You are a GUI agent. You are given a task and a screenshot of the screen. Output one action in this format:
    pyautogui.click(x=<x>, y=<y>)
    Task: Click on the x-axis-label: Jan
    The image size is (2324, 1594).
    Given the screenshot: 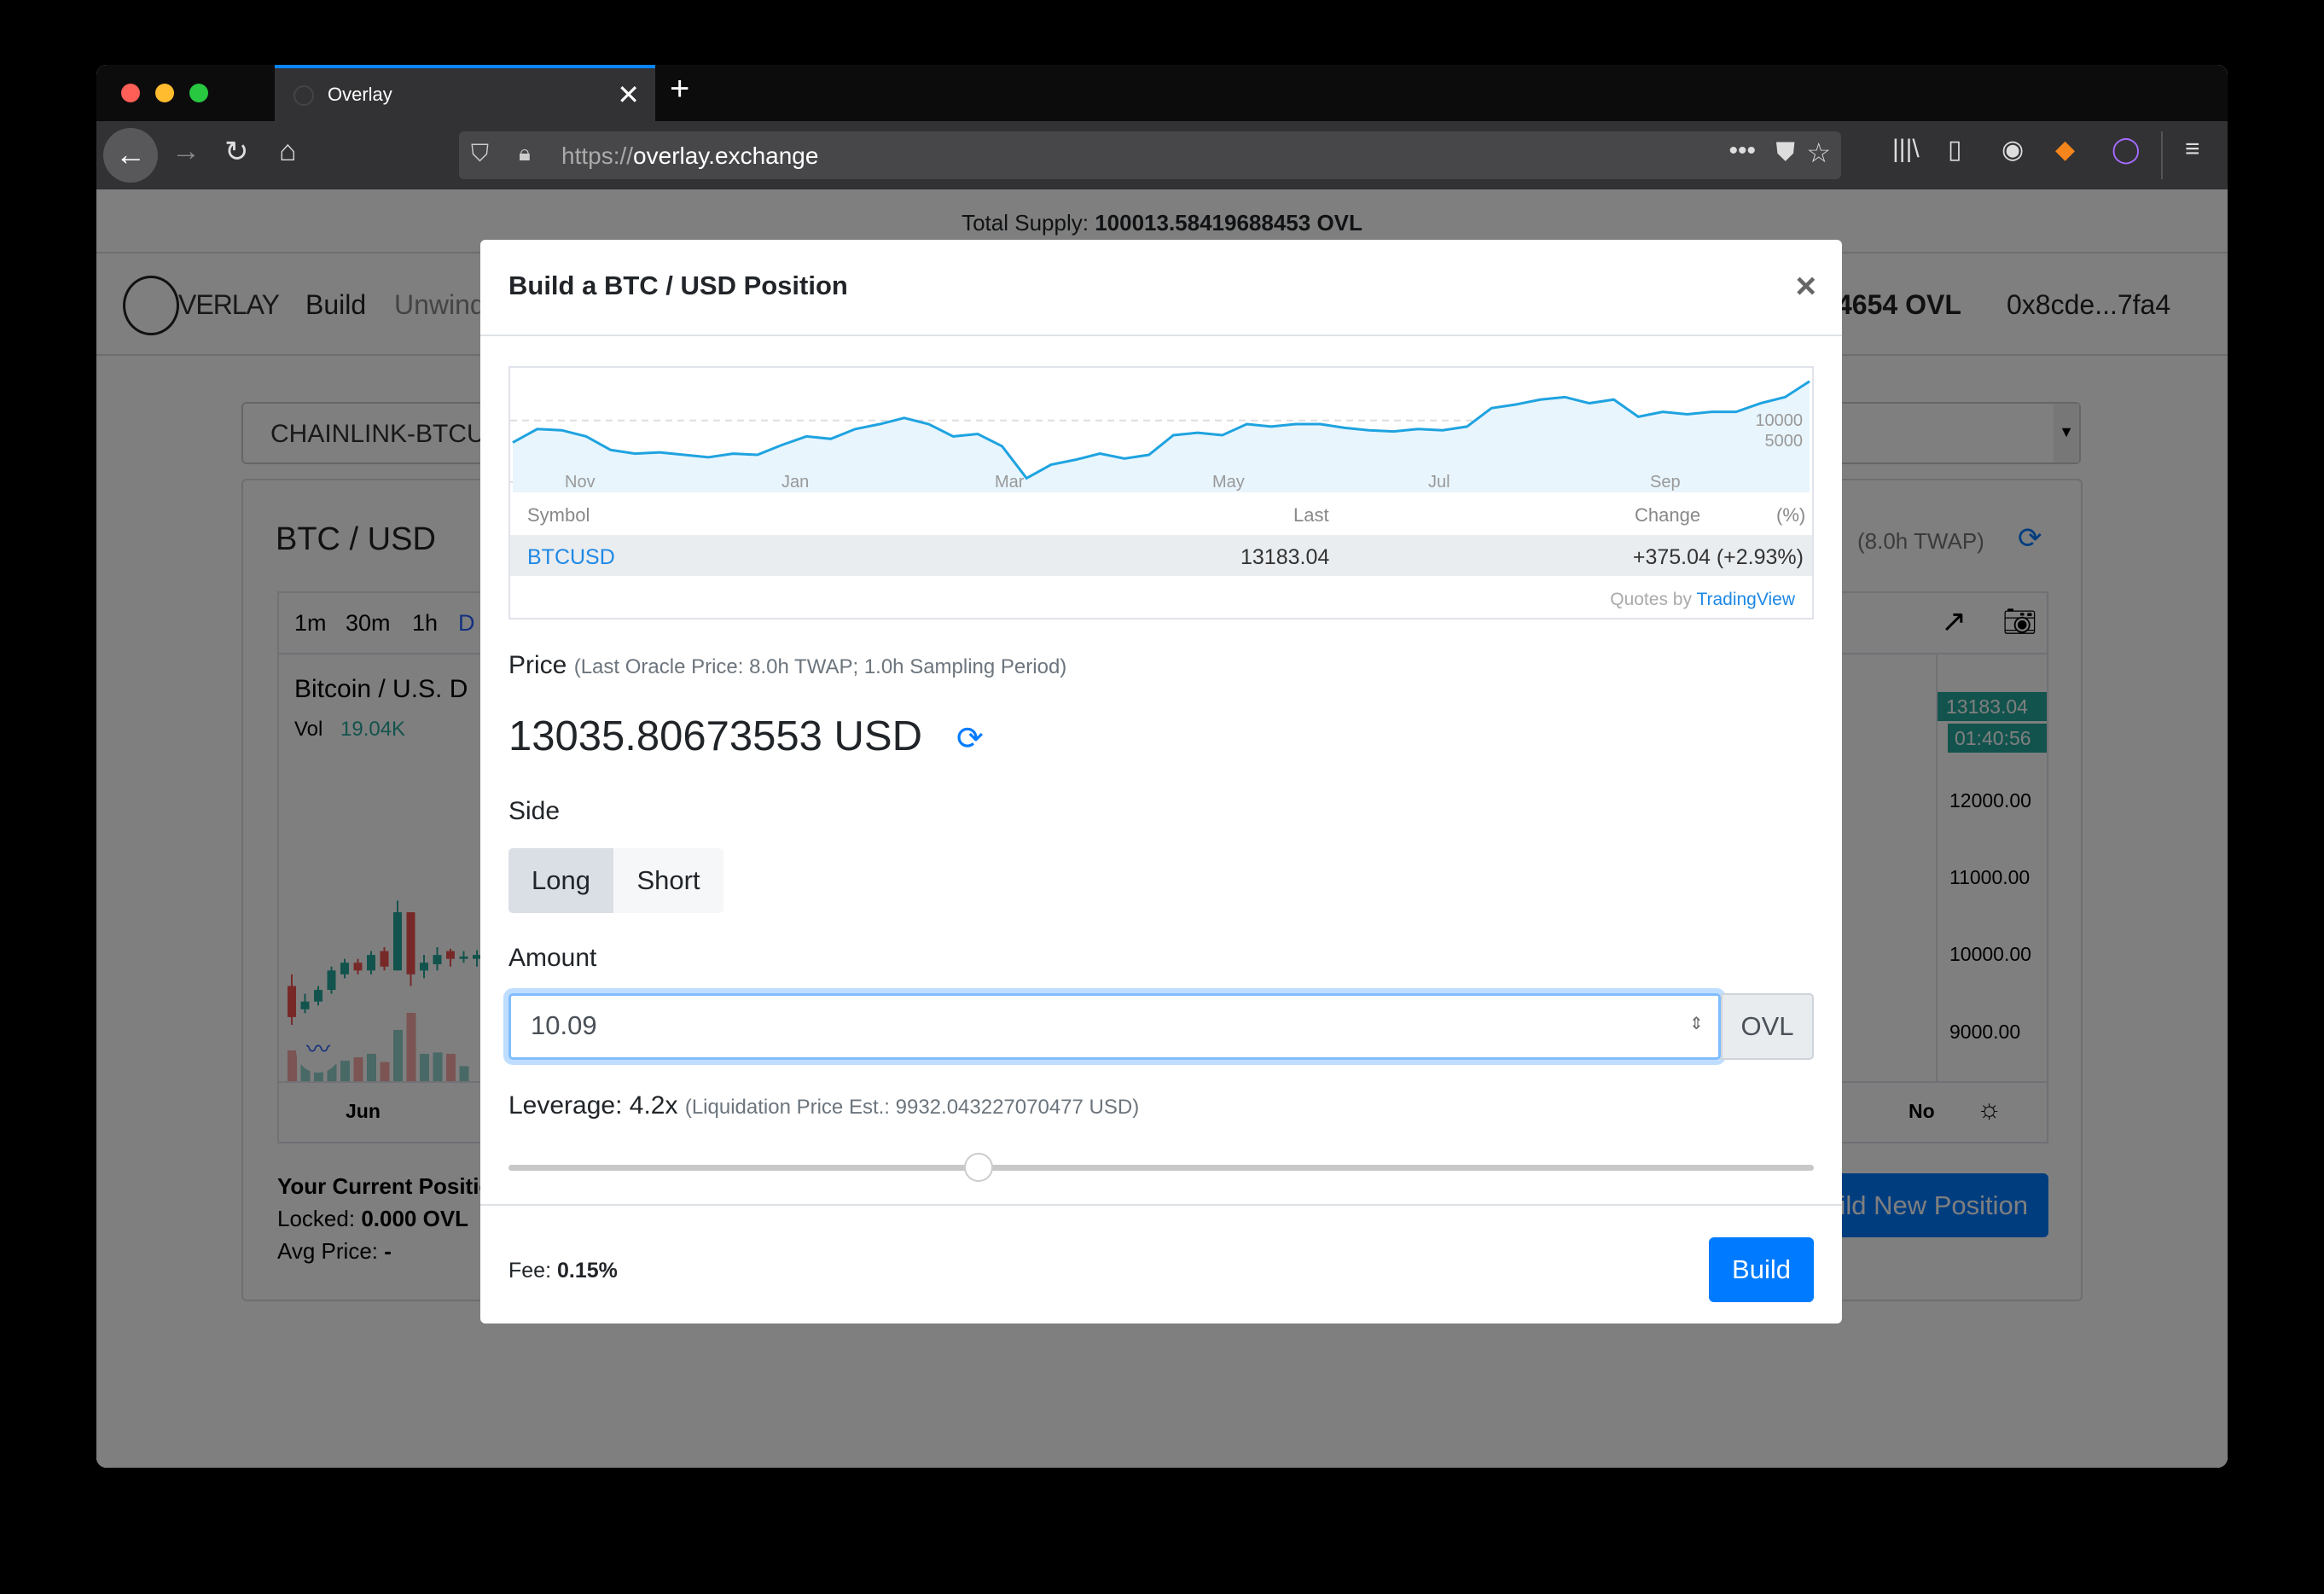 What is the action you would take?
    pyautogui.click(x=795, y=483)
    